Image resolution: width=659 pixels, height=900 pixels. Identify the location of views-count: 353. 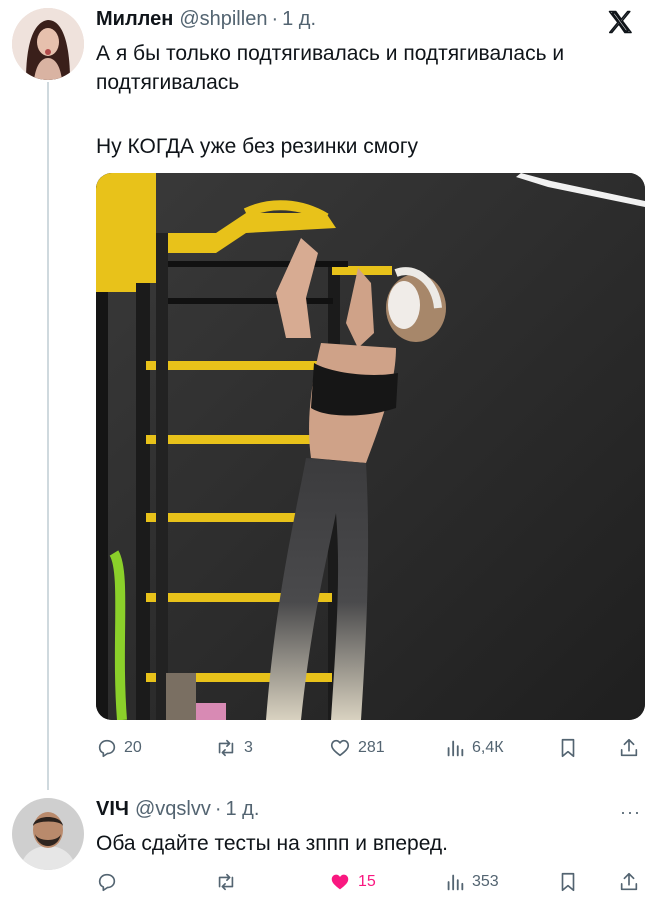
(485, 881).